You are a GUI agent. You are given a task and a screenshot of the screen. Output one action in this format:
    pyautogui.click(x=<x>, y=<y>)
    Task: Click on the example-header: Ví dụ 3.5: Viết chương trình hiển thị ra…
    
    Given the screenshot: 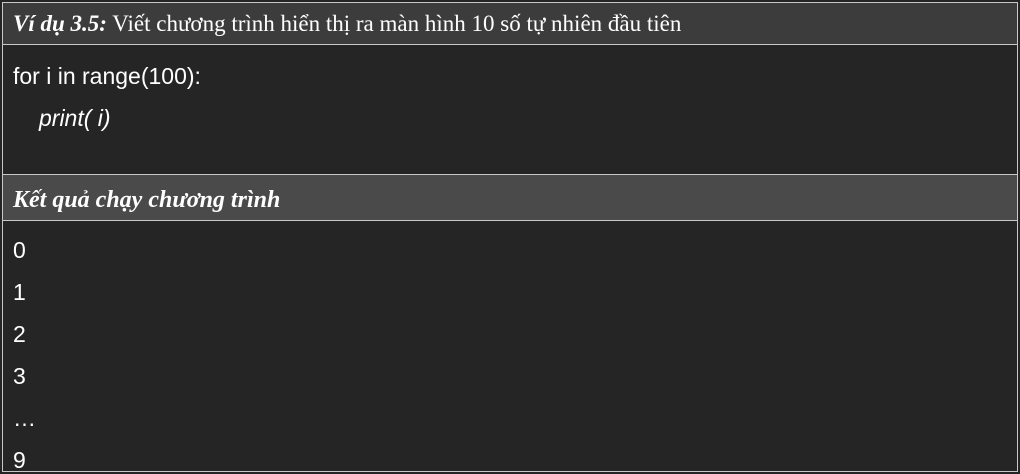 What is the action you would take?
    pyautogui.click(x=510, y=24)
    